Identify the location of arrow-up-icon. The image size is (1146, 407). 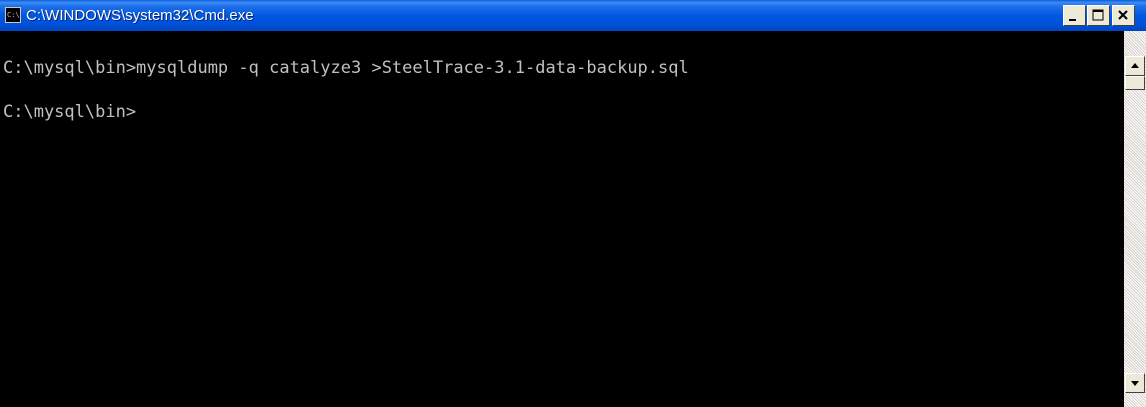
(1135, 65).